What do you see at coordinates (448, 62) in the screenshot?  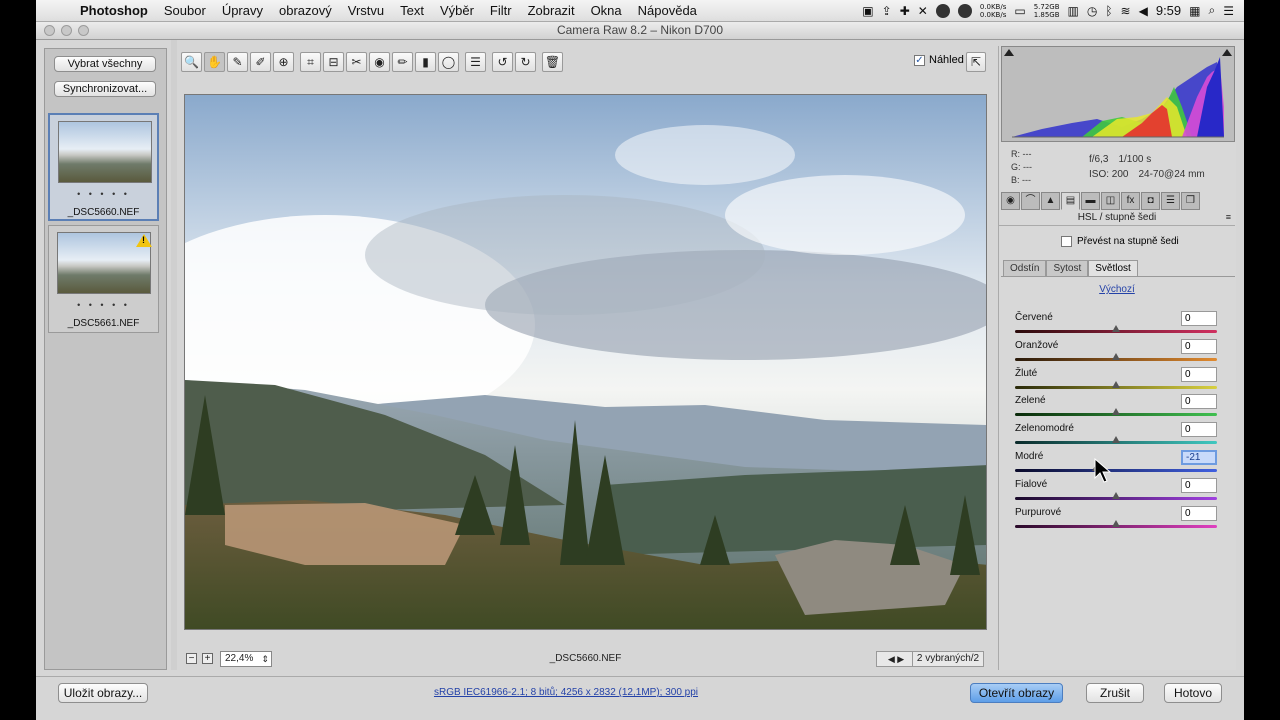 I see `radial-filter-tool-icon: ◯` at bounding box center [448, 62].